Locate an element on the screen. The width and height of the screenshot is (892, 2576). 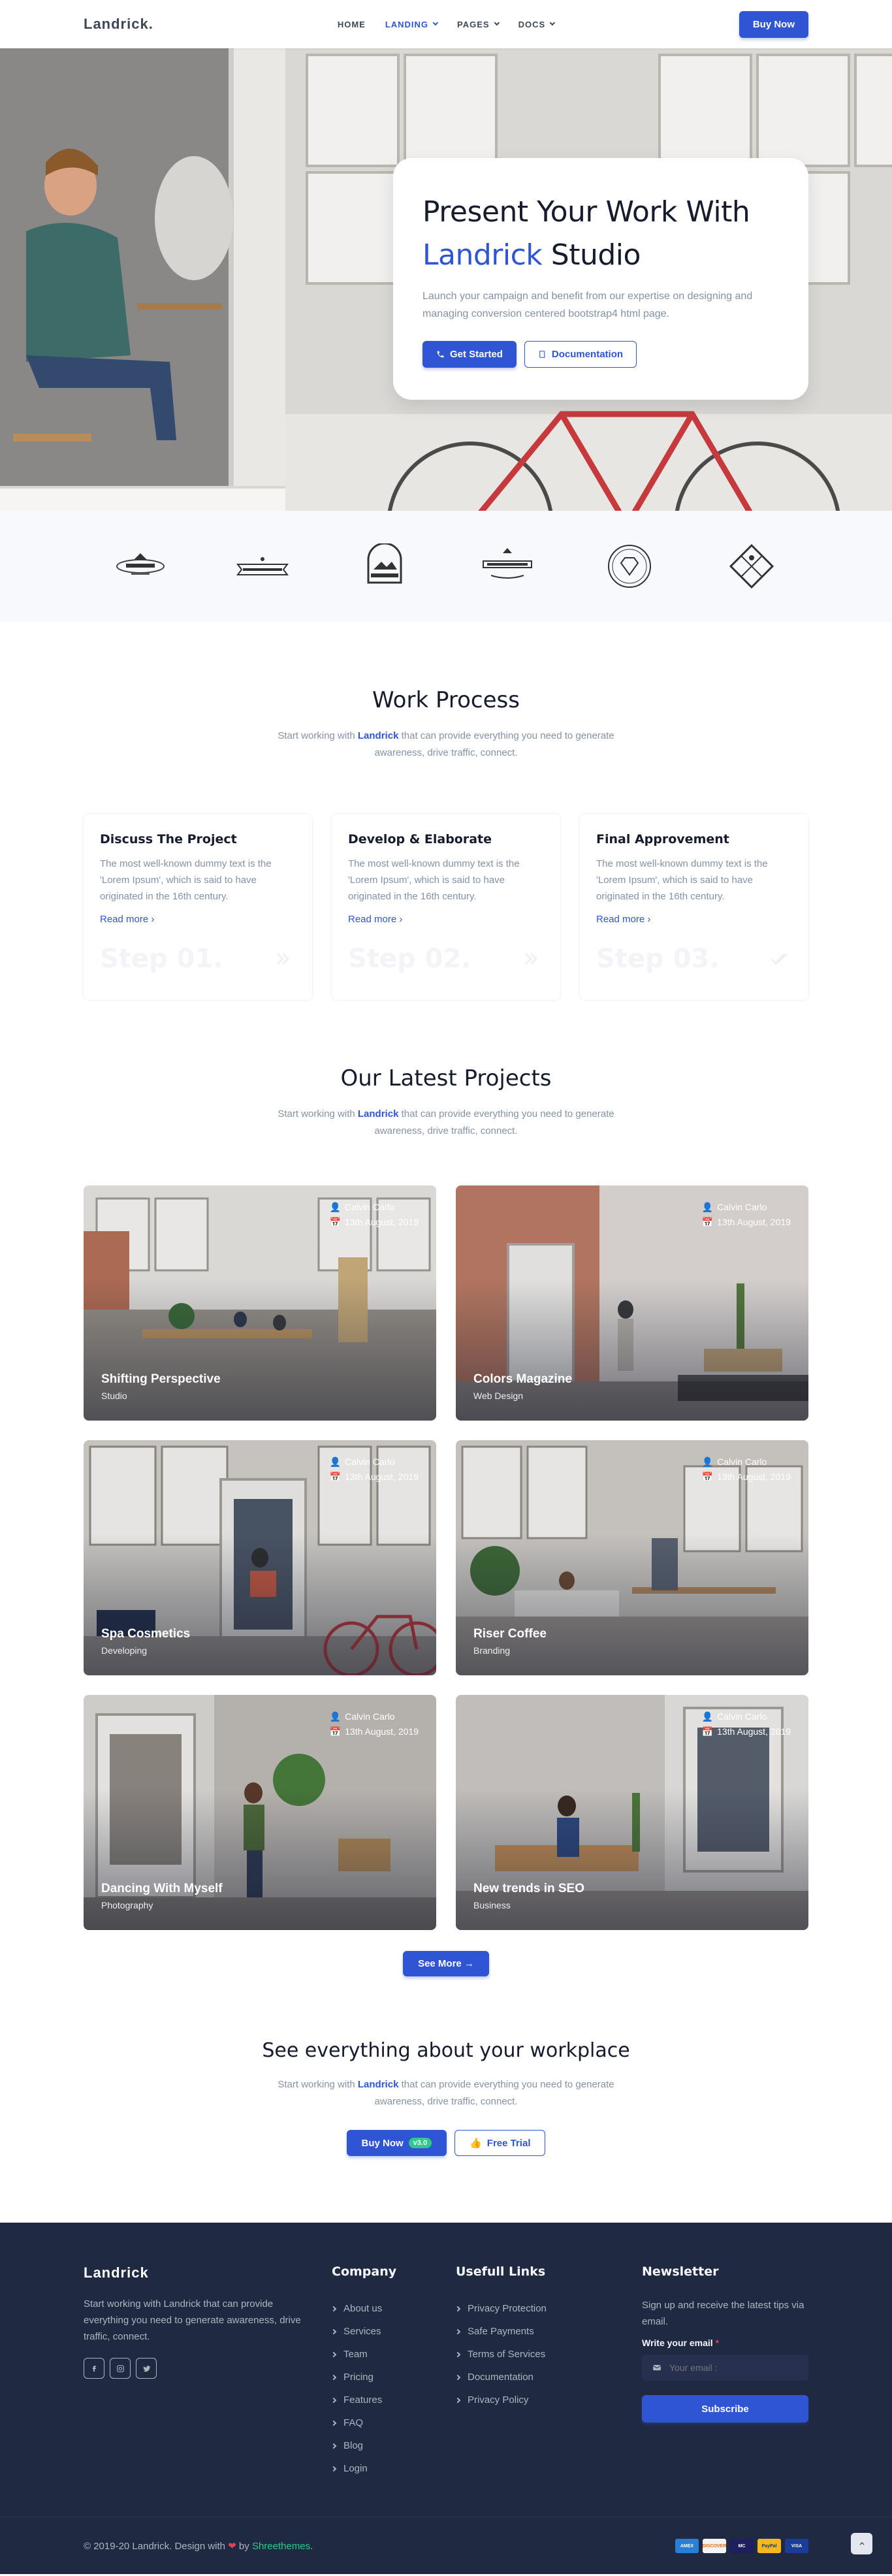
nav-item-label: LANDING is located at coordinates (407, 24).